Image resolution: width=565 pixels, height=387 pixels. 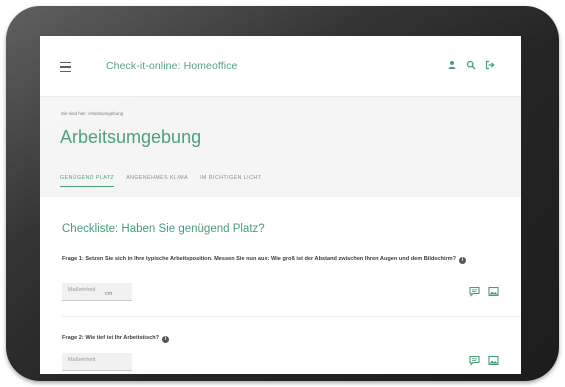 I want to click on question-2: Frage 2: Wie tief ist Ihr Arbeitstisch? i, so click(x=278, y=338).